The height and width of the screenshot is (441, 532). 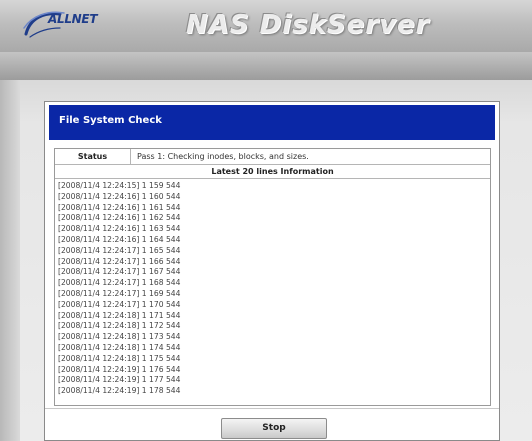 I want to click on log-line: [2008/11/4 12:24:18] 1 174 544, so click(x=119, y=347).